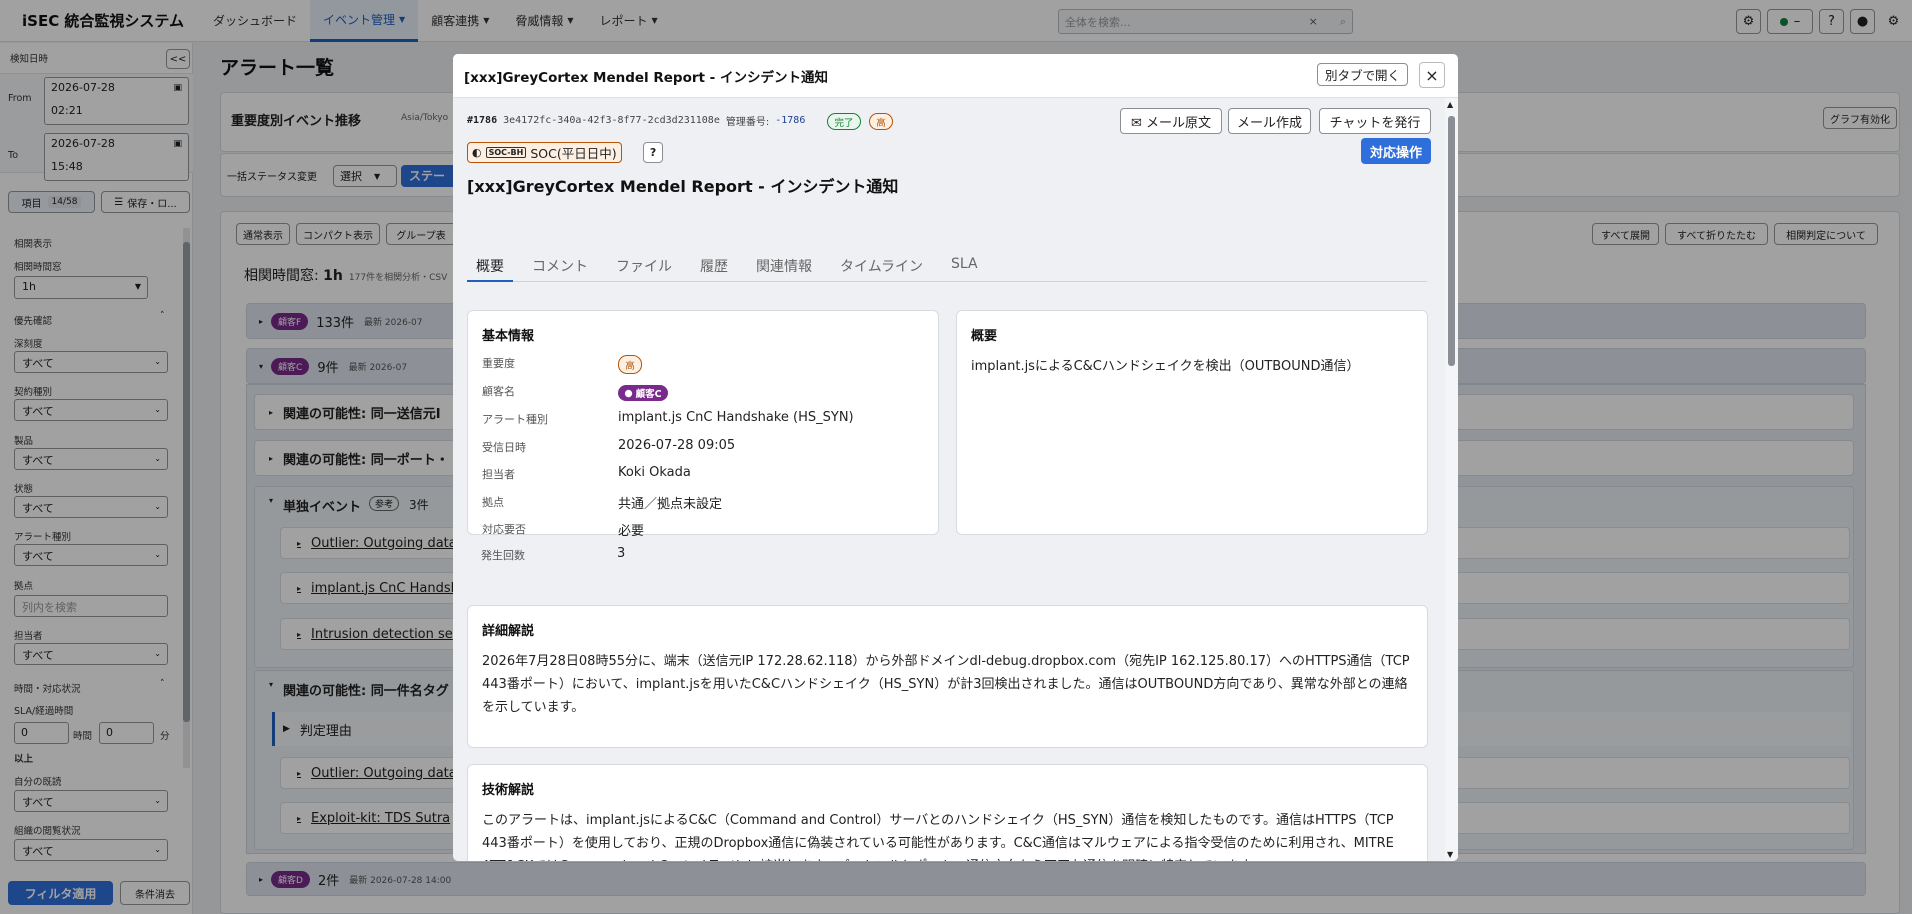 This screenshot has height=914, width=1912. Describe the element at coordinates (984, 336) in the screenshot. I see `summary-title: 概要` at that location.